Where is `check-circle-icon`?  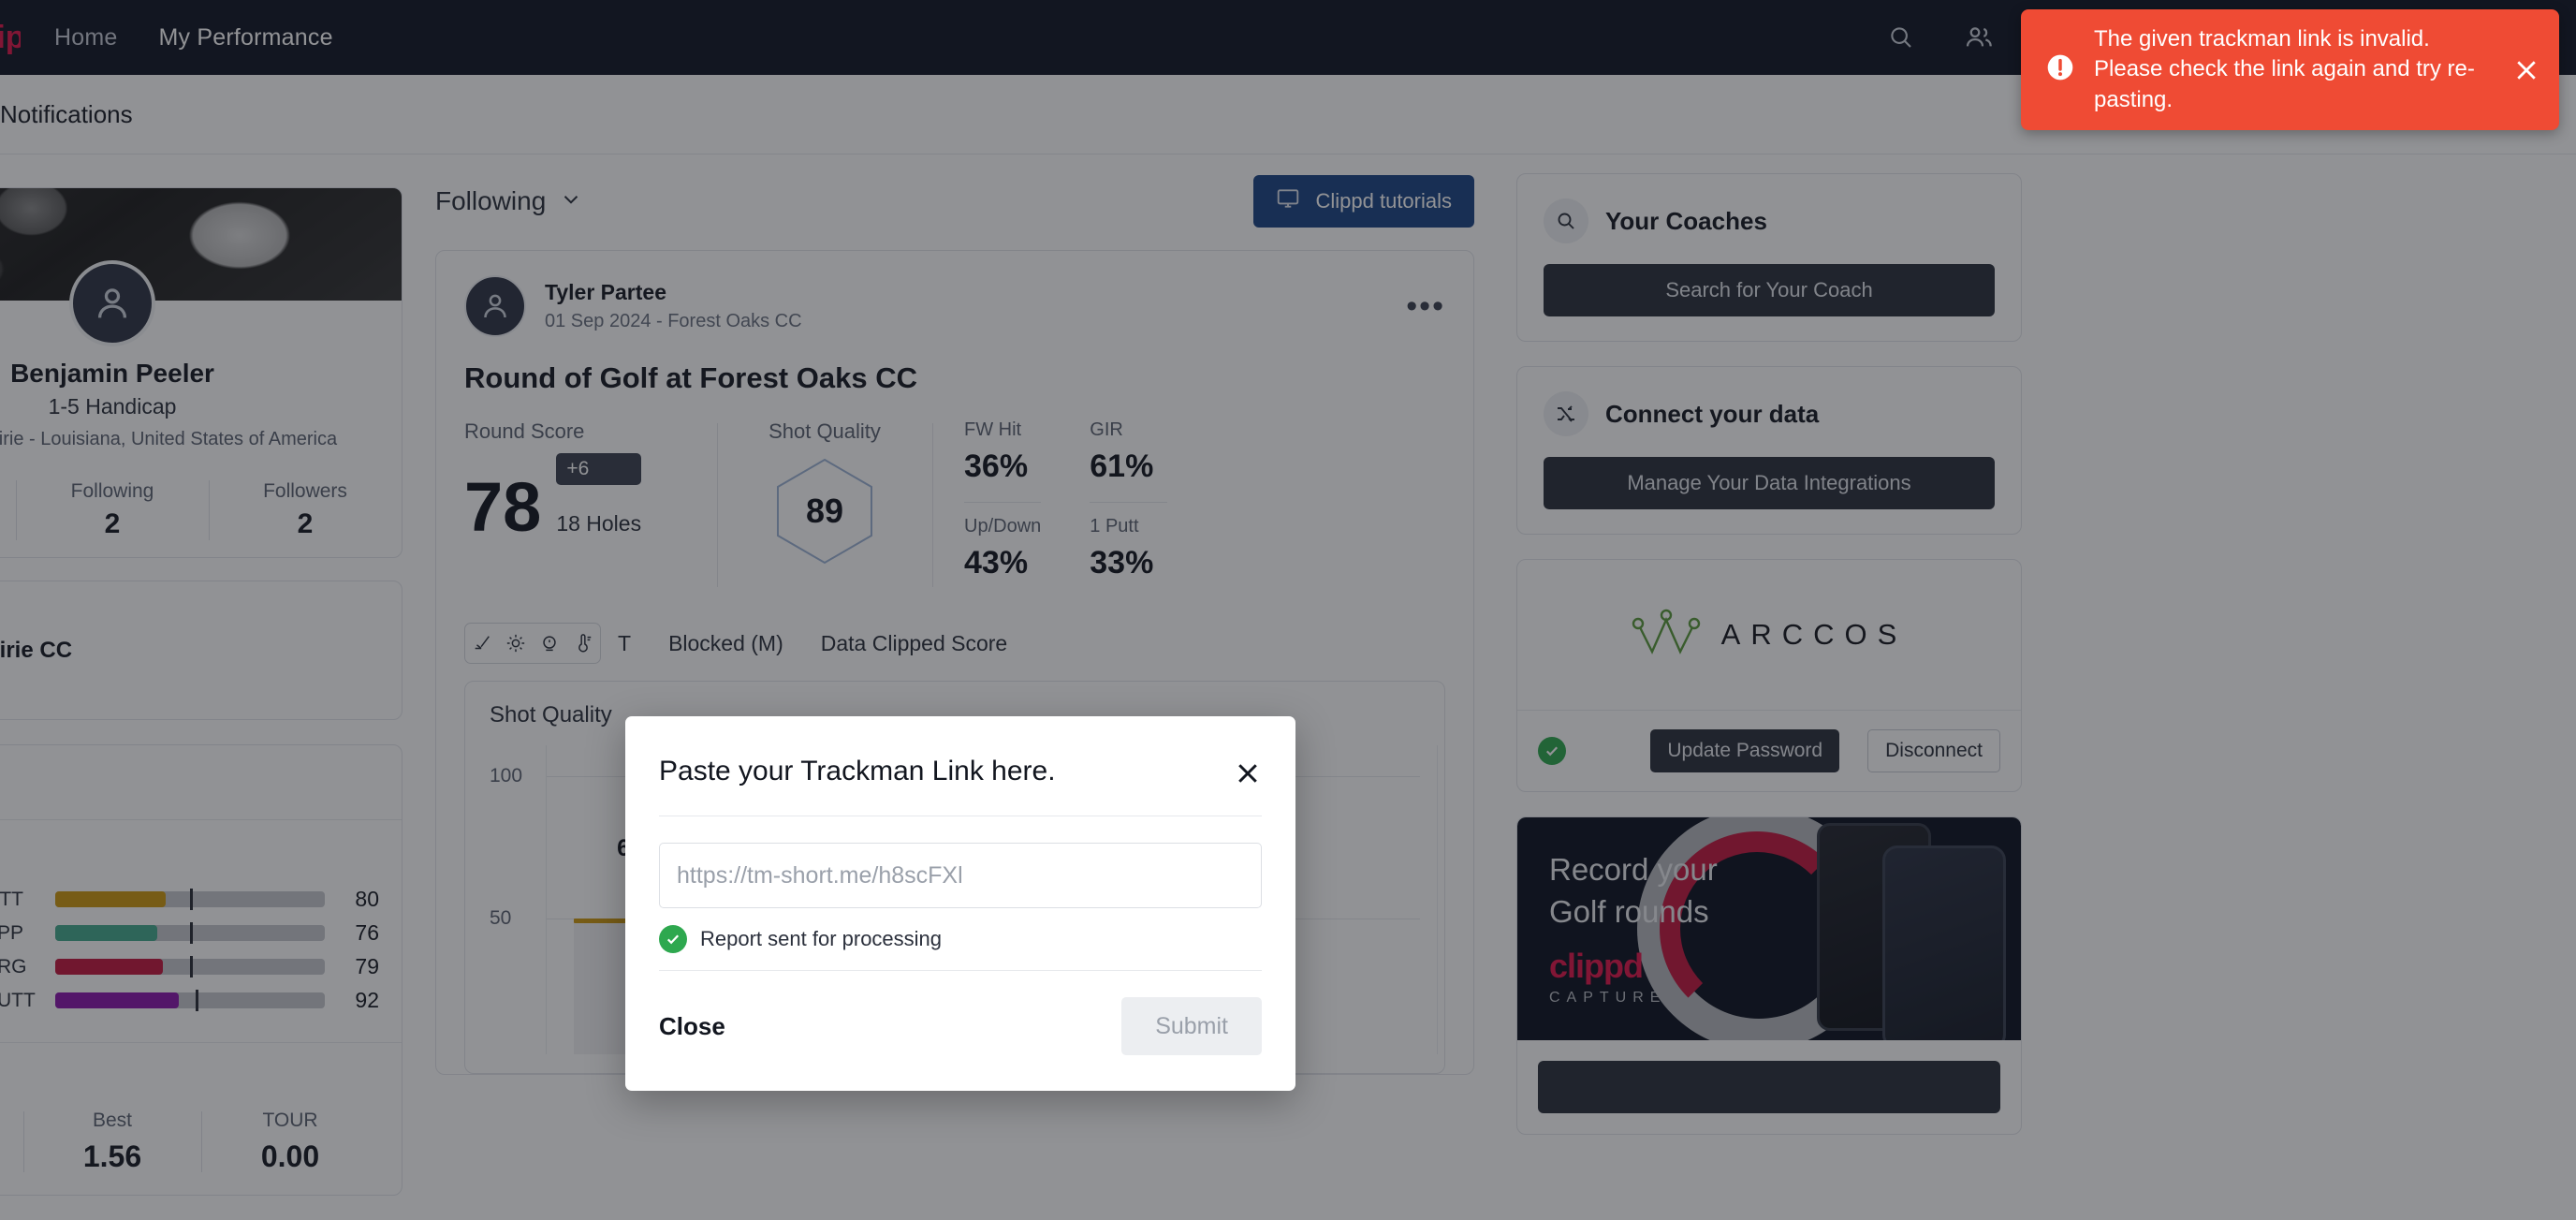 check-circle-icon is located at coordinates (673, 939).